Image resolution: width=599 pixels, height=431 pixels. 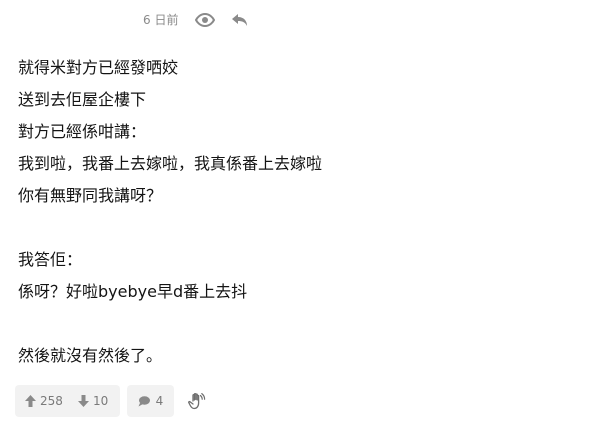 What do you see at coordinates (299, 20) in the screenshot?
I see `post-meta-row: 6 日前` at bounding box center [299, 20].